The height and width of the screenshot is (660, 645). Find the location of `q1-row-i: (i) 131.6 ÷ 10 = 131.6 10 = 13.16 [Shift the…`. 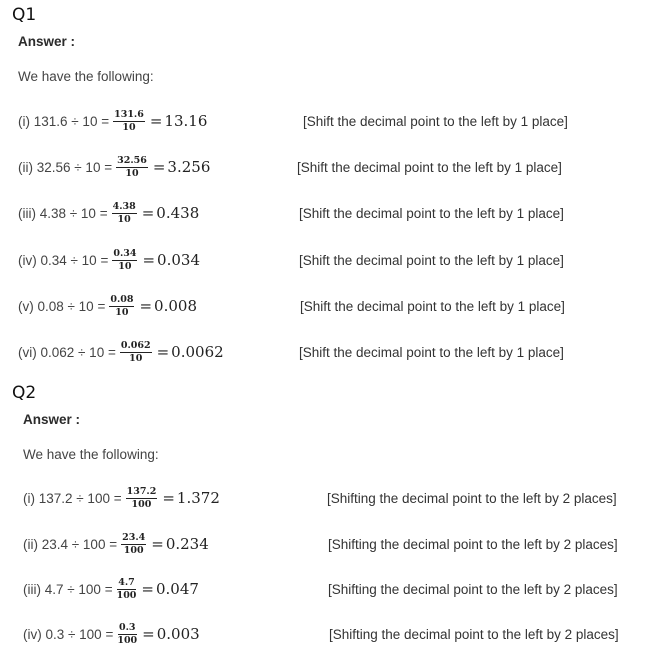

q1-row-i: (i) 131.6 ÷ 10 = 131.6 10 = 13.16 [Shift the… is located at coordinates (322, 121).